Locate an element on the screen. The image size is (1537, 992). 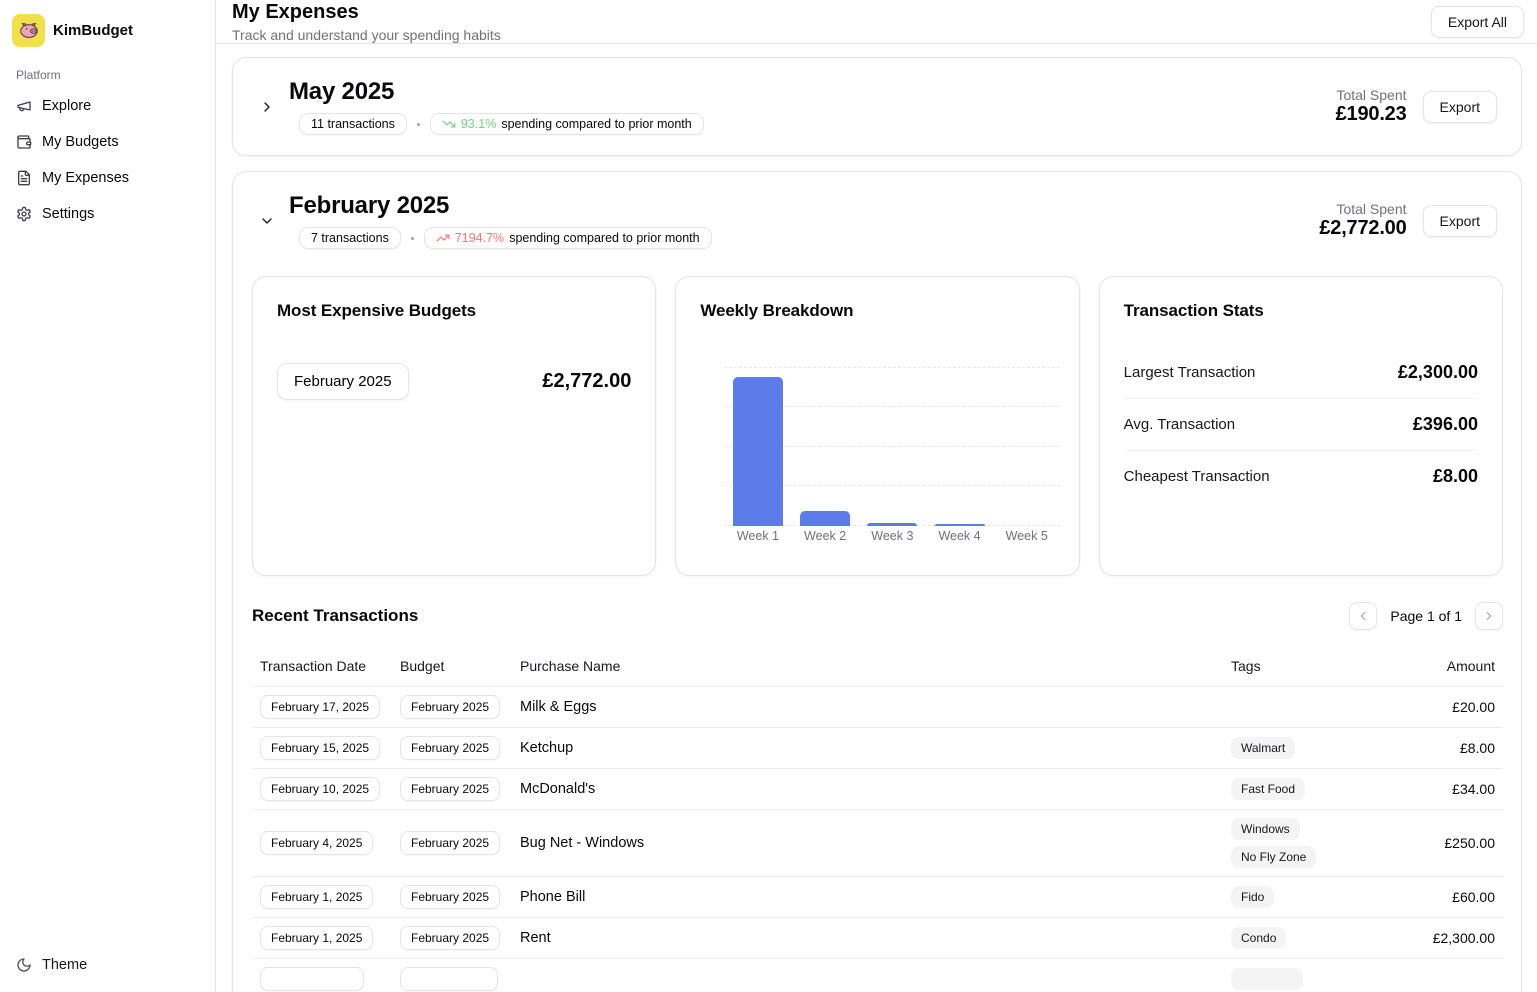
card-title: Transaction Stats is located at coordinates (1193, 310).